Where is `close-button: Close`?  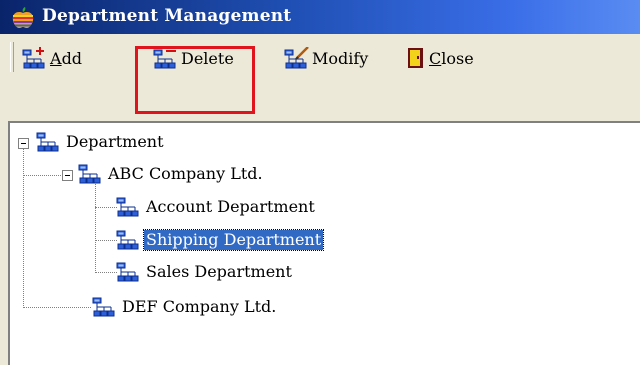
close-button: Close is located at coordinates (439, 58).